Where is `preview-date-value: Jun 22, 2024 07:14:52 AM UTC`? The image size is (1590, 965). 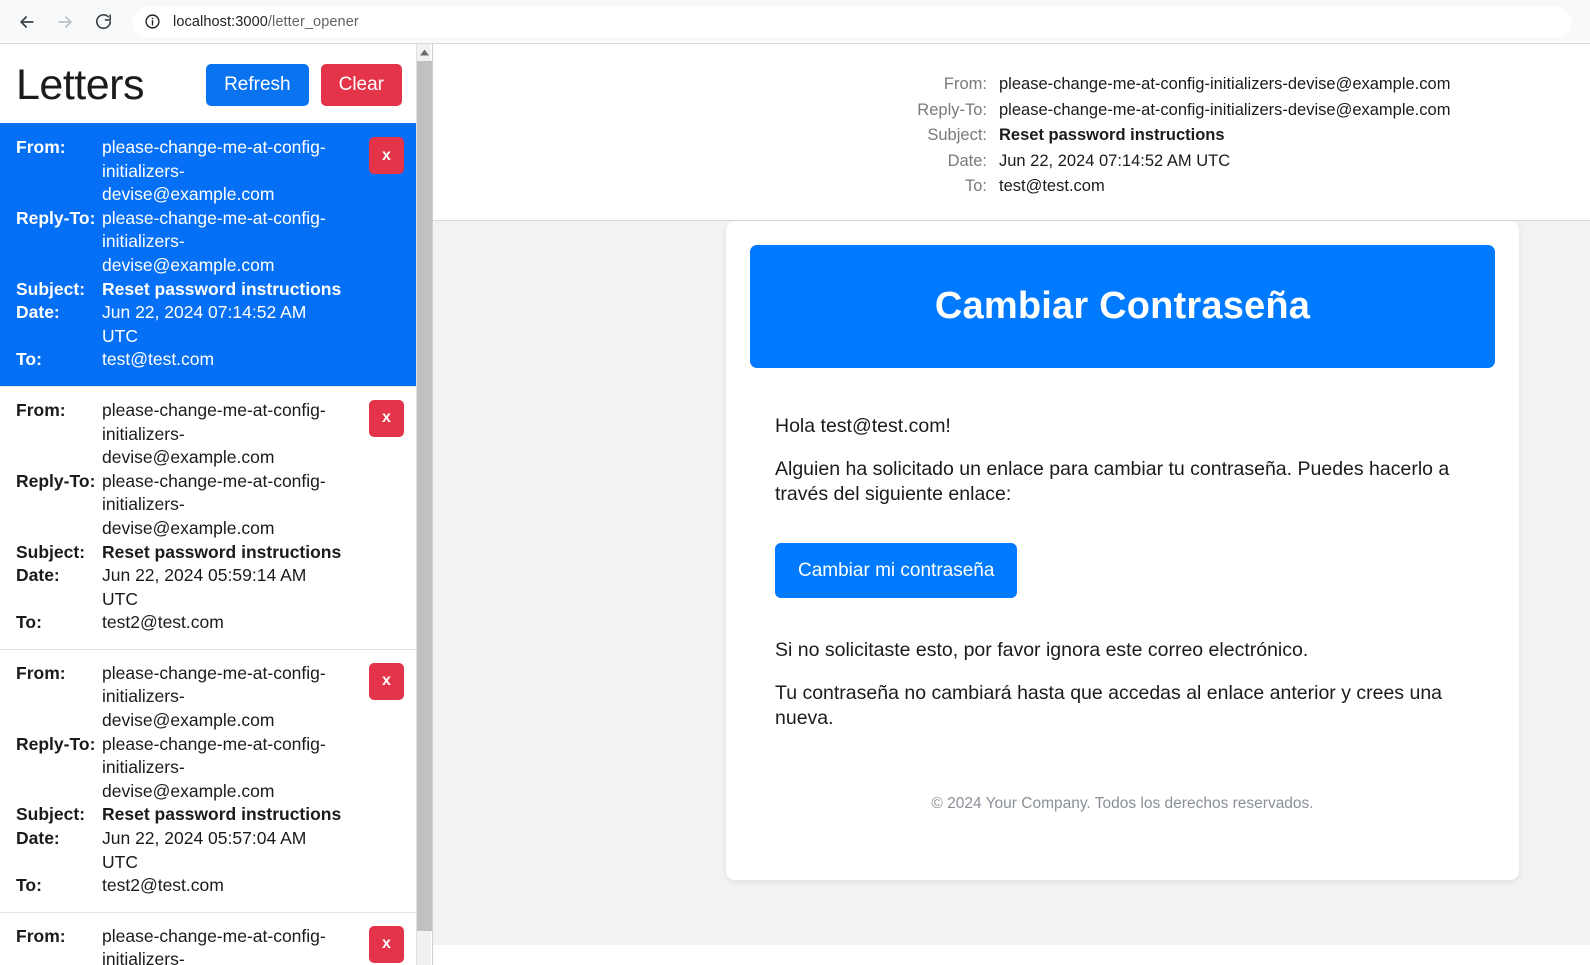
preview-date-value: Jun 22, 2024 07:14:52 AM UTC is located at coordinates (1115, 160).